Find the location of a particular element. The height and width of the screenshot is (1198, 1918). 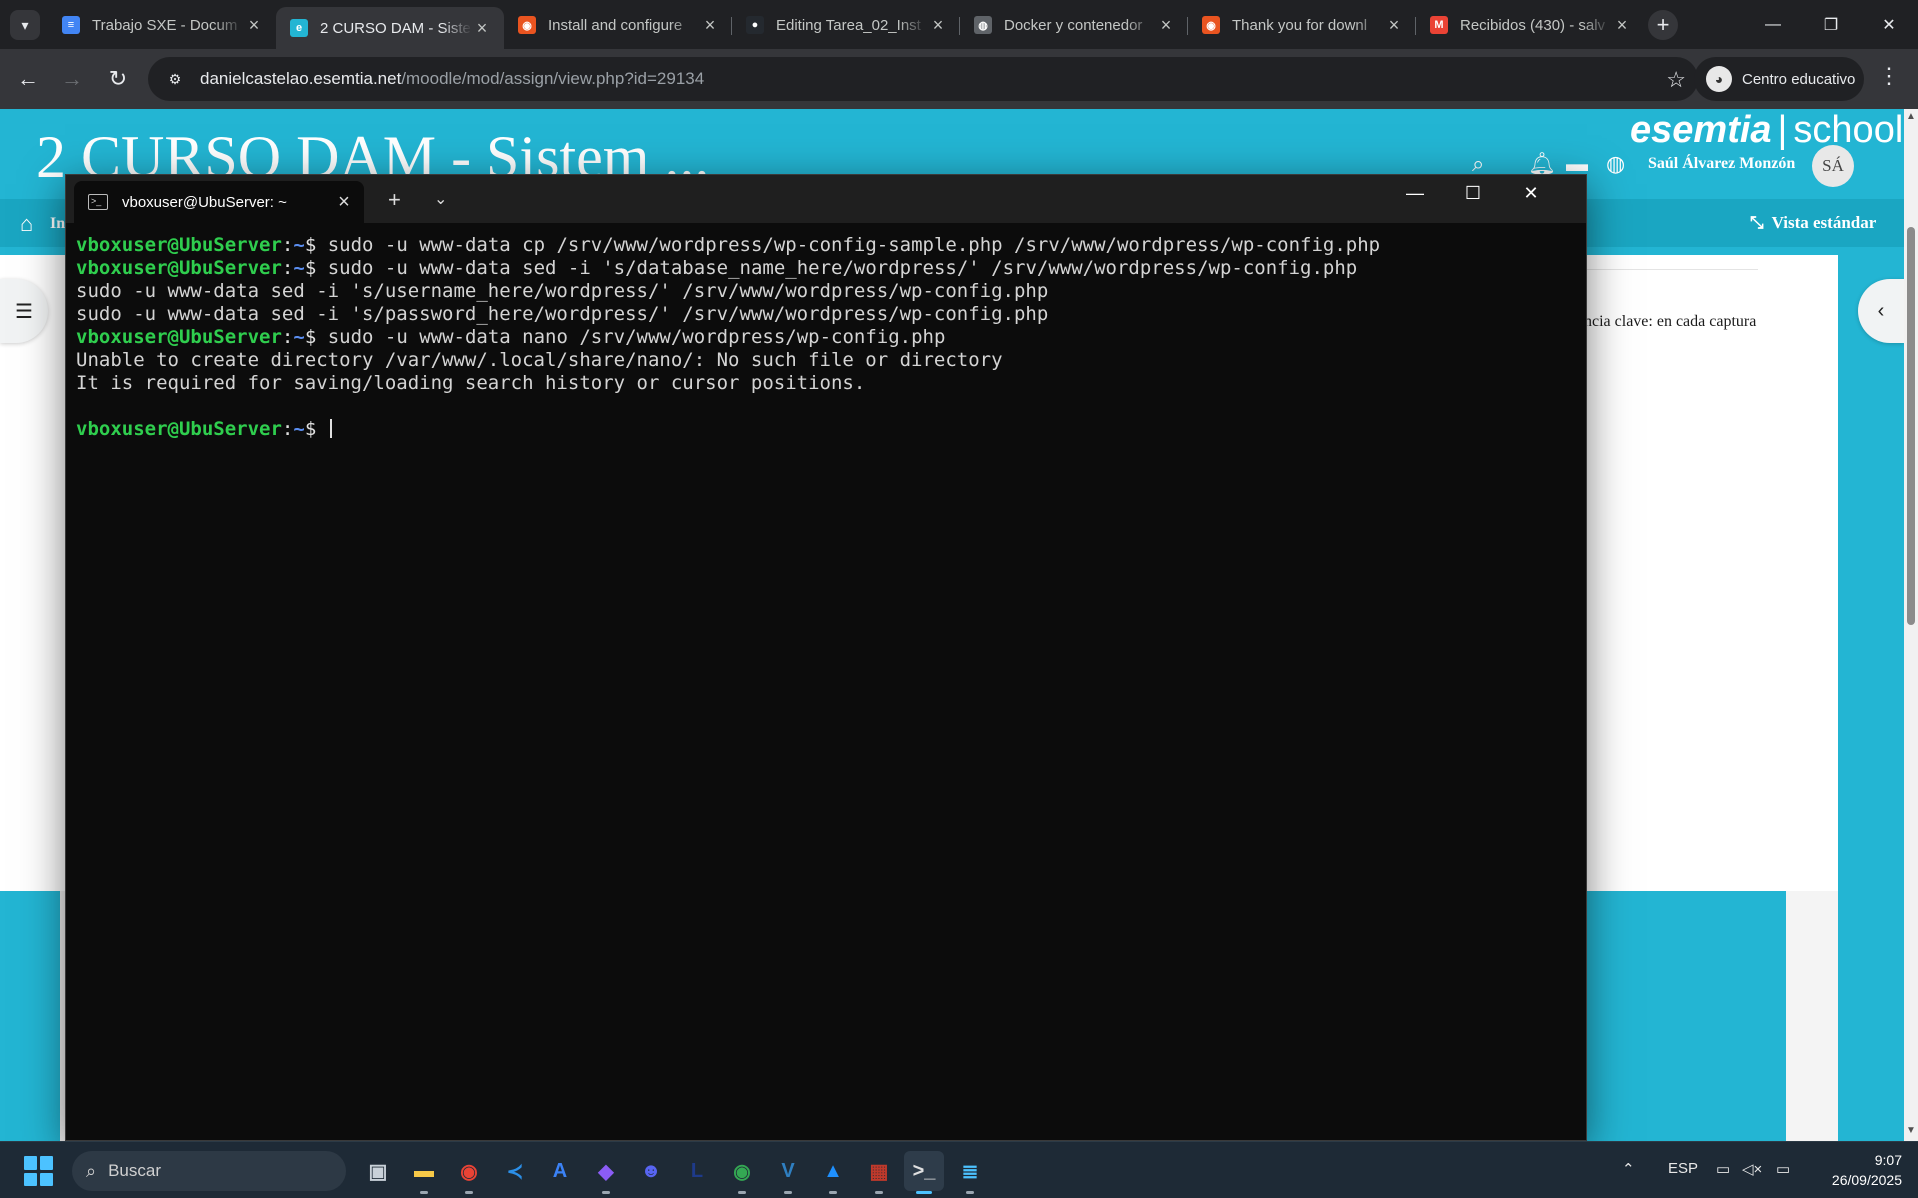

discord-icon: ☻ is located at coordinates (651, 1171).